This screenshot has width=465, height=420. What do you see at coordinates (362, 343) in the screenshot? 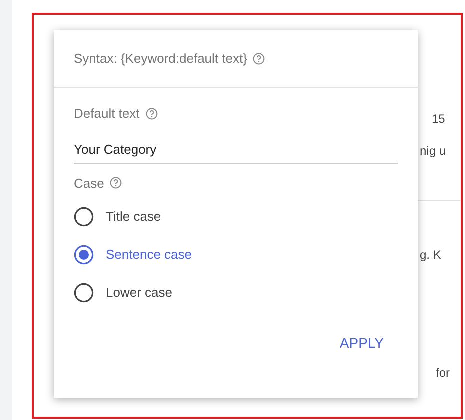
I see `apply-button: APPLY` at bounding box center [362, 343].